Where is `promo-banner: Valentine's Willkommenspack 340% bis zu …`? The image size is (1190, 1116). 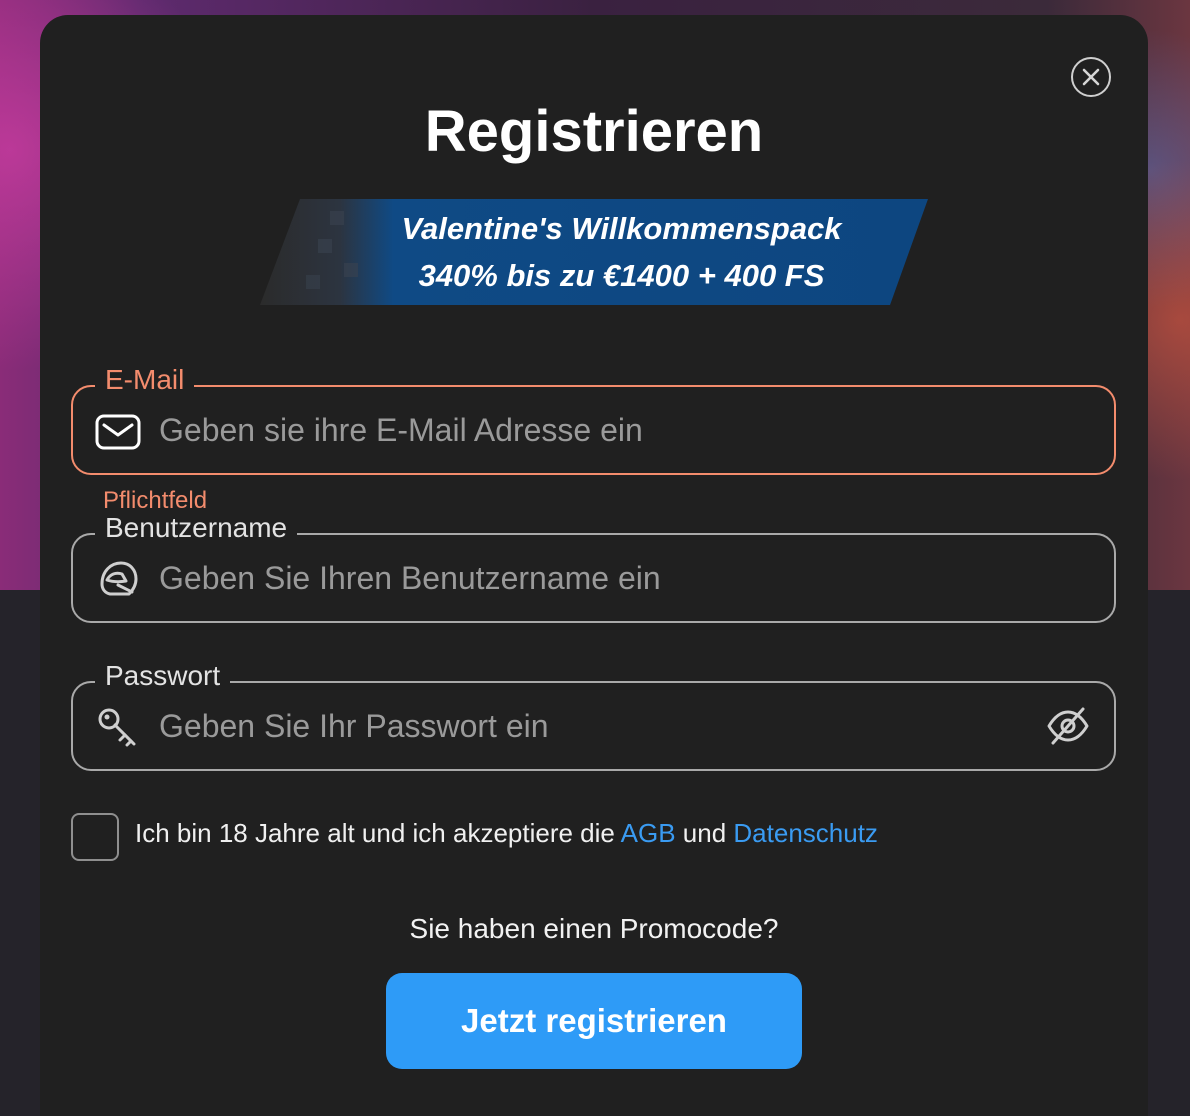
promo-banner: Valentine's Willkommenspack 340% bis zu … is located at coordinates (594, 252).